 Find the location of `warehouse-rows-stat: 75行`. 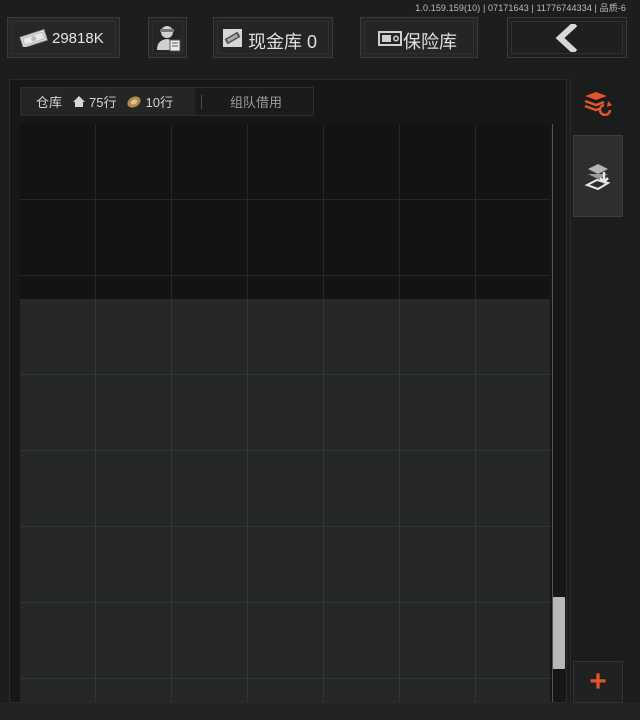

warehouse-rows-stat: 75行 is located at coordinates (94, 101).